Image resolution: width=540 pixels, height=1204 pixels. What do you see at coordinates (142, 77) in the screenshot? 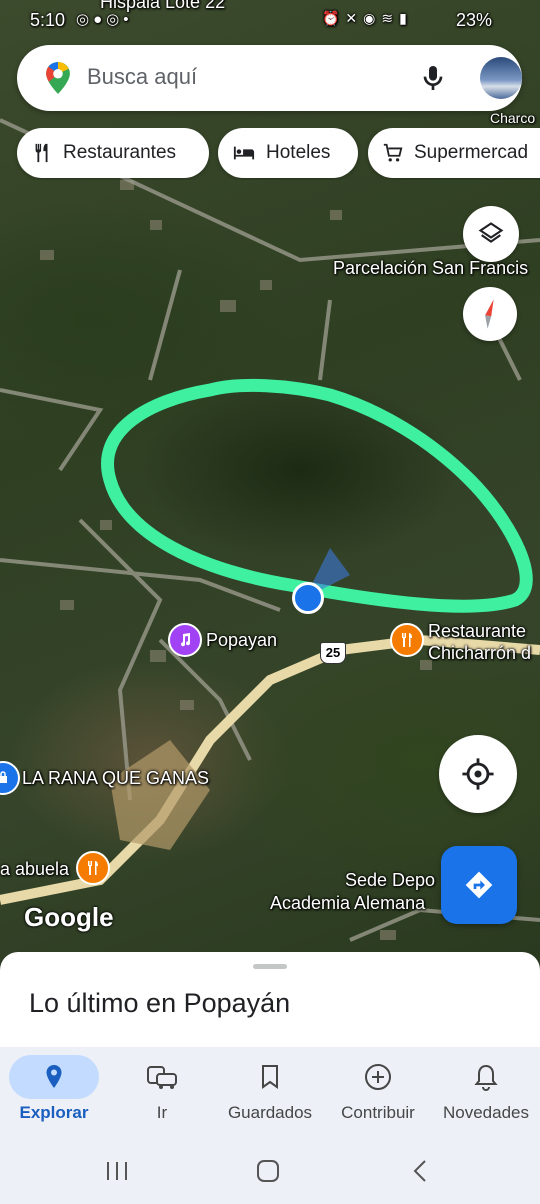
I see `search-placeholder: Busca aquí` at bounding box center [142, 77].